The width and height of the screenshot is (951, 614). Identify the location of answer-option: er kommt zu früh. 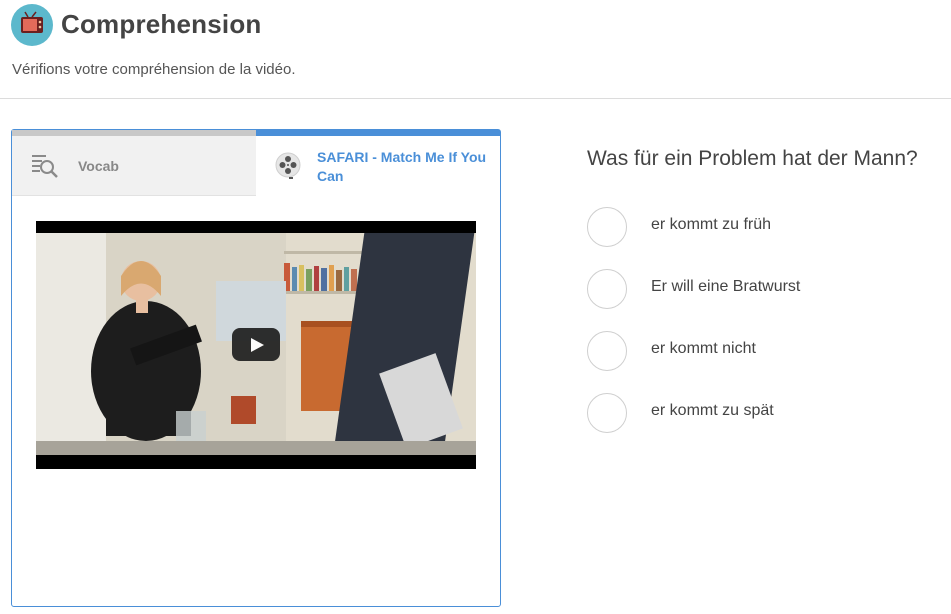
(757, 227).